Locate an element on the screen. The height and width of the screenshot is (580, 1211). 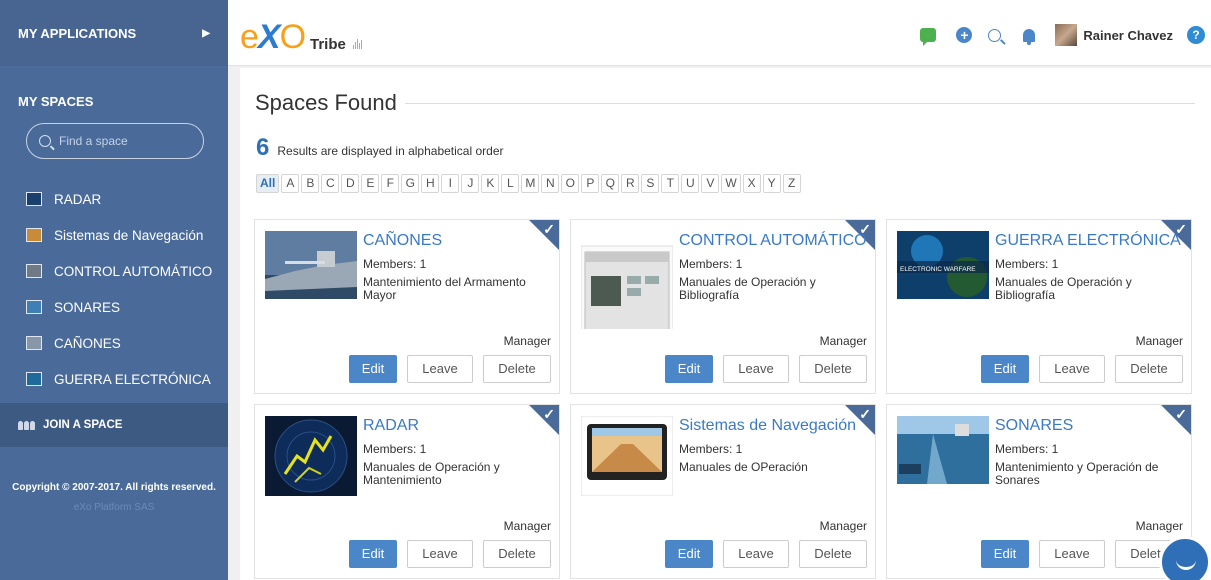
add-icon: + is located at coordinates (964, 35).